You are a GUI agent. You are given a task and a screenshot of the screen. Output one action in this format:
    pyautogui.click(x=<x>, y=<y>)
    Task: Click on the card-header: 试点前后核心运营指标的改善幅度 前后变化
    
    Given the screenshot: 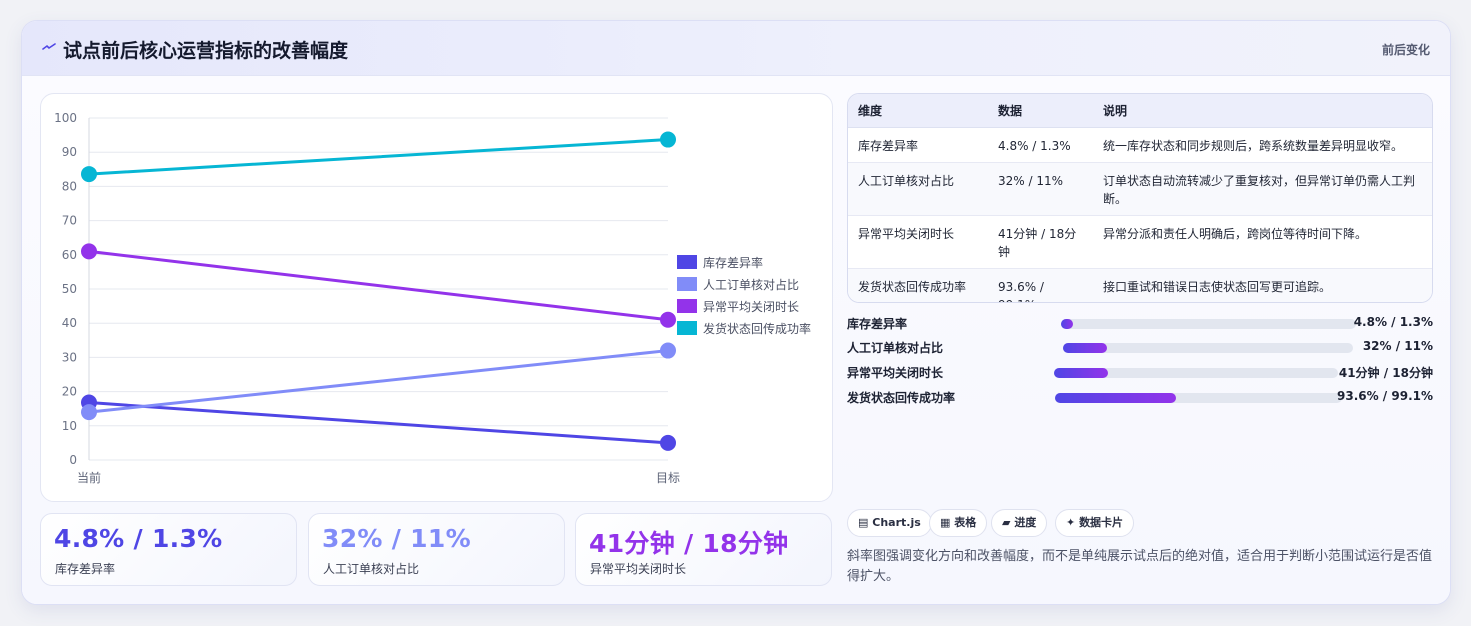 What is the action you would take?
    pyautogui.click(x=736, y=48)
    